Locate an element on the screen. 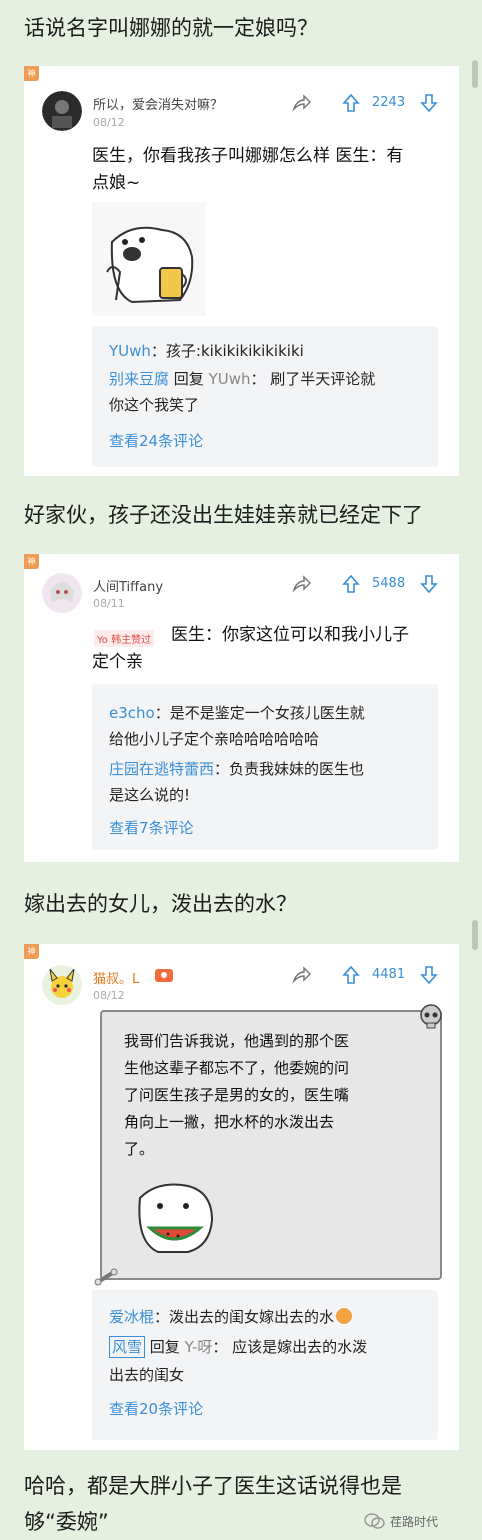  comment-line: 爱冰棍：泼出去的闺女嫁出去的水 is located at coordinates (267, 1317).